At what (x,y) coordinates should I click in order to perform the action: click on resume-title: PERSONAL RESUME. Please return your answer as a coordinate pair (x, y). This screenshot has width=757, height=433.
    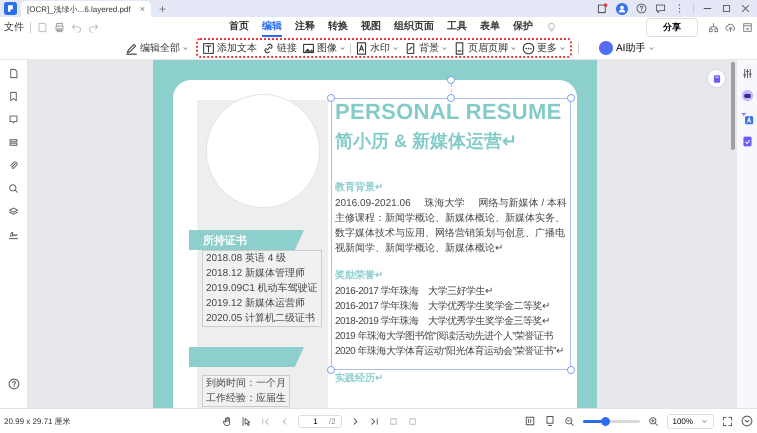
    Looking at the image, I should click on (449, 112).